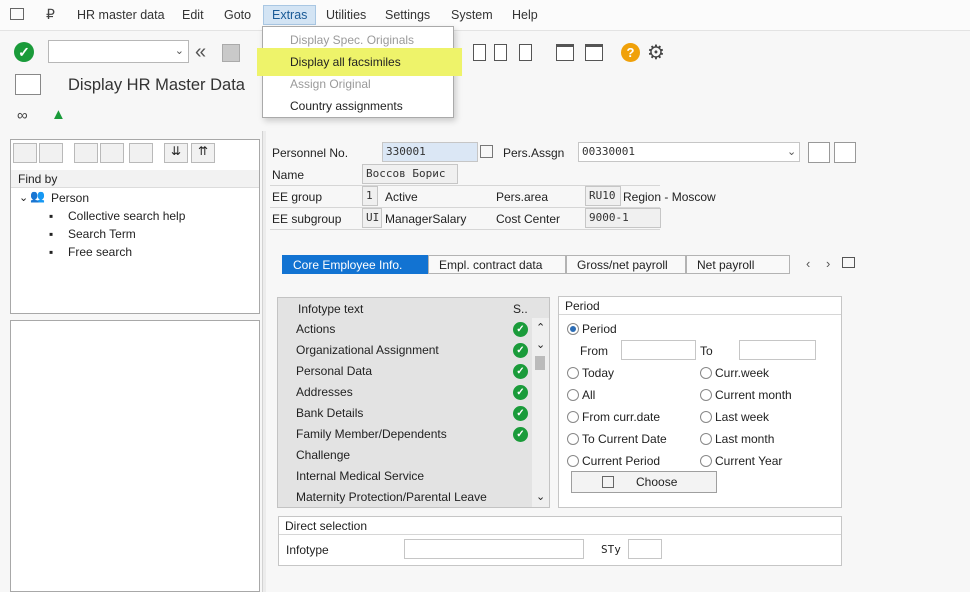 The height and width of the screenshot is (592, 970). What do you see at coordinates (500, 52) in the screenshot?
I see `page-down-icon` at bounding box center [500, 52].